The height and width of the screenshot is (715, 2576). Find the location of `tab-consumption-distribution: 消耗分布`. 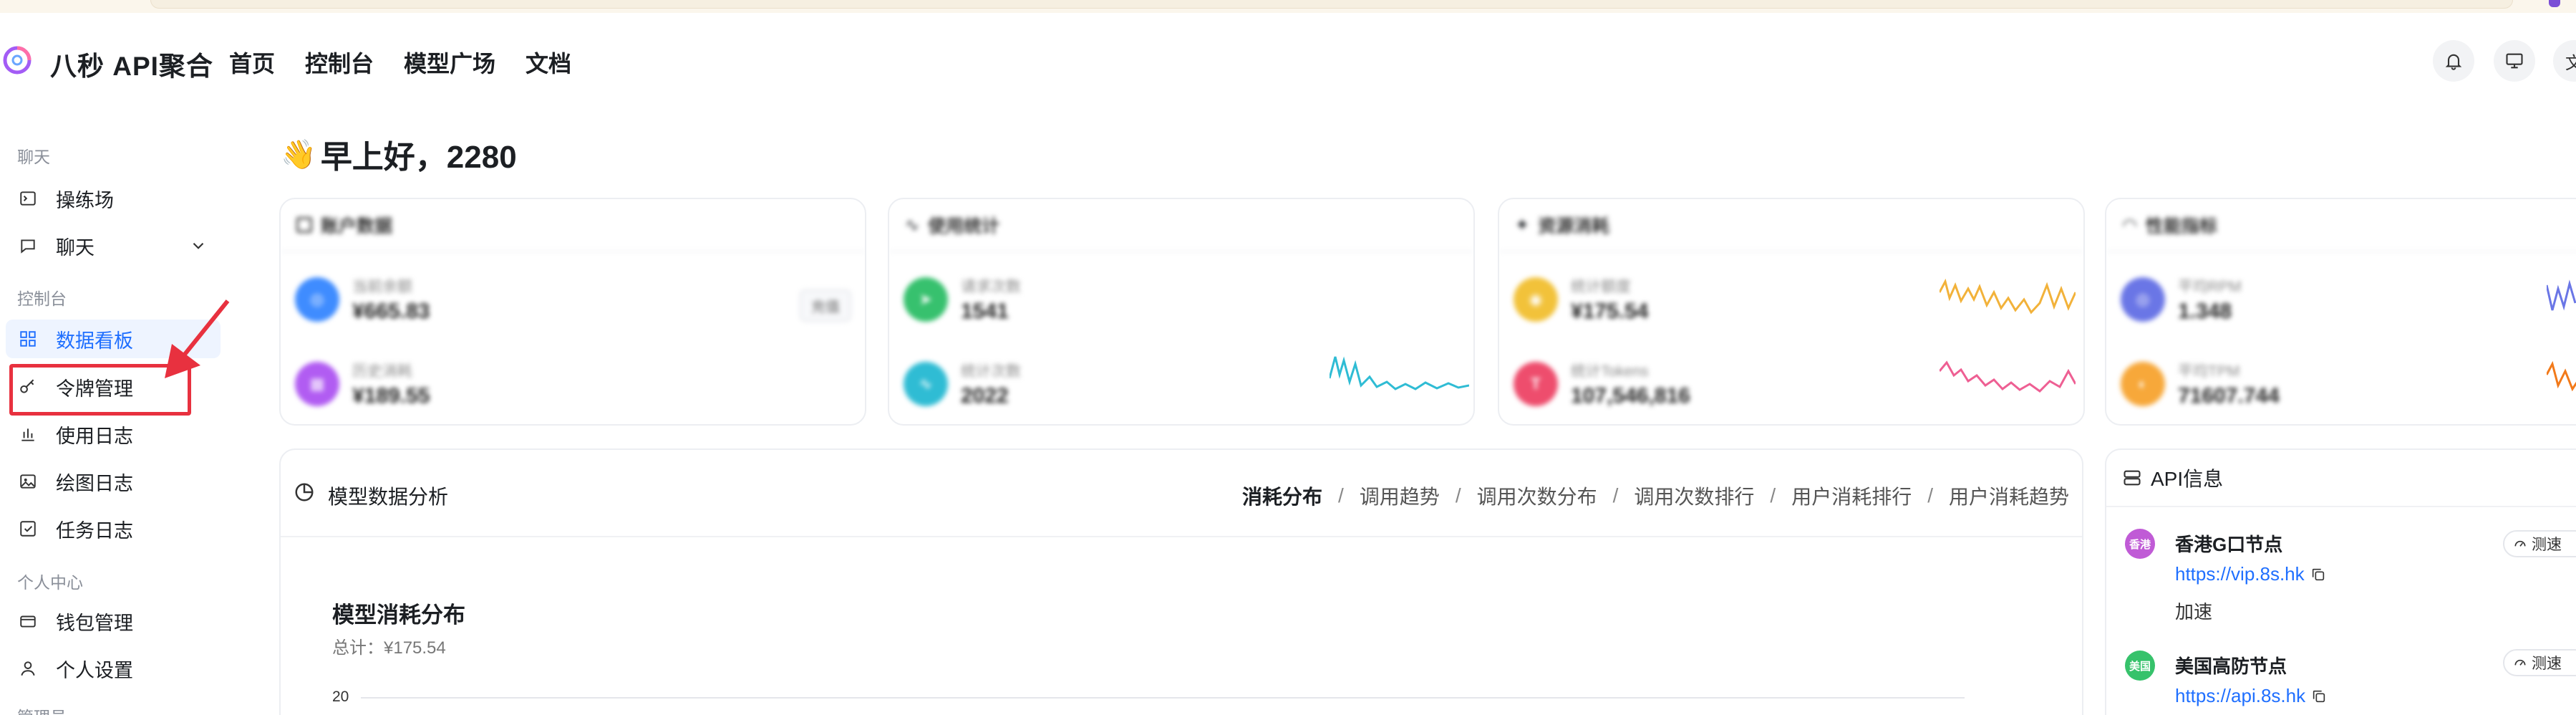

tab-consumption-distribution: 消耗分布 is located at coordinates (1282, 495).